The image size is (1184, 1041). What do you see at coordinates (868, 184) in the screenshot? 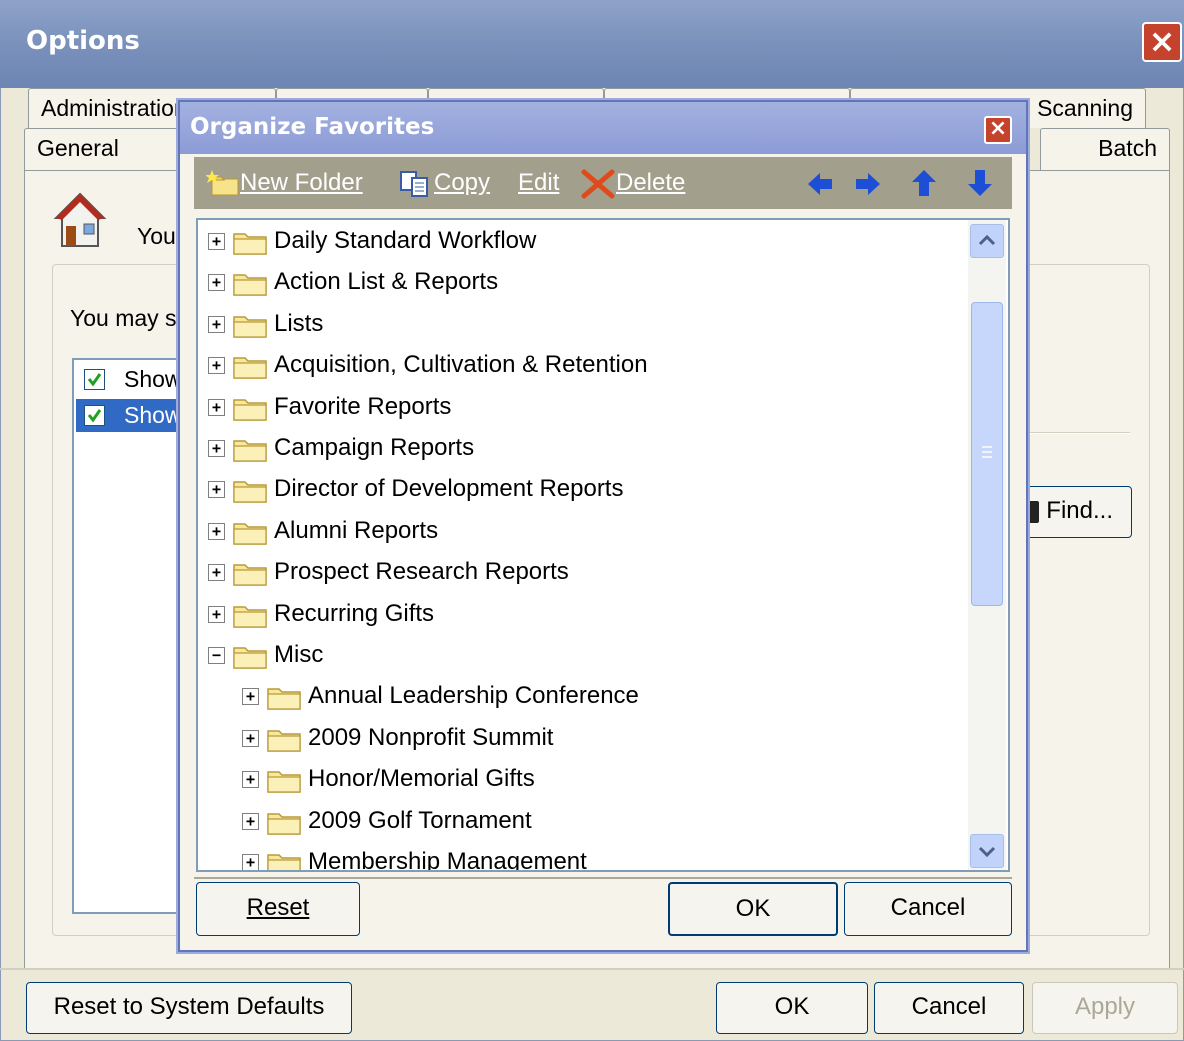
I see `arrow-right-icon` at bounding box center [868, 184].